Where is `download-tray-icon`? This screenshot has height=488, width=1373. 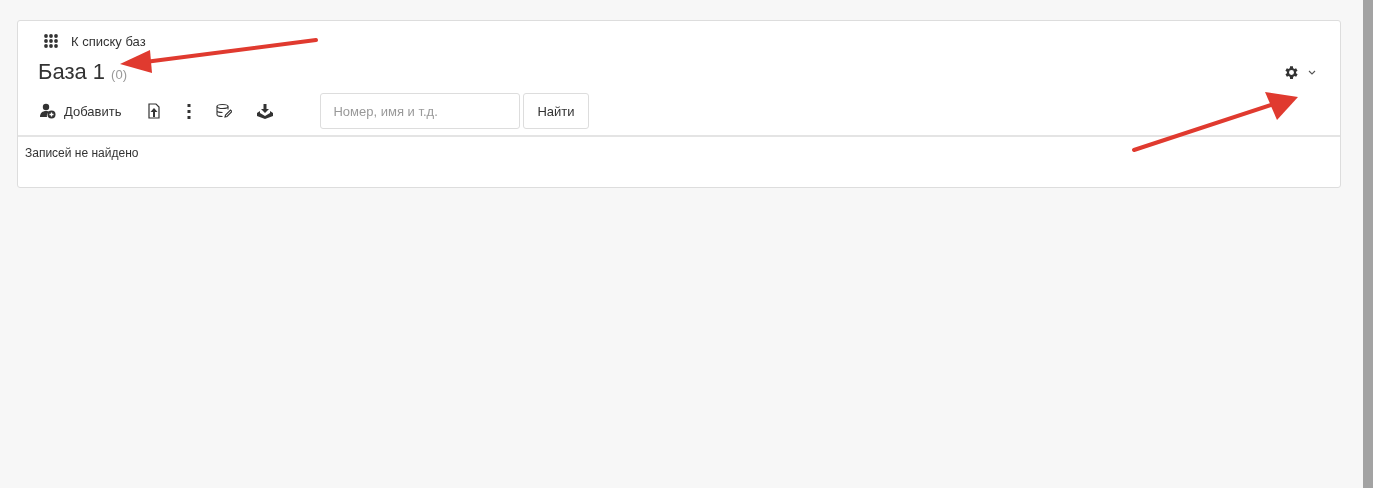
download-tray-icon is located at coordinates (265, 111).